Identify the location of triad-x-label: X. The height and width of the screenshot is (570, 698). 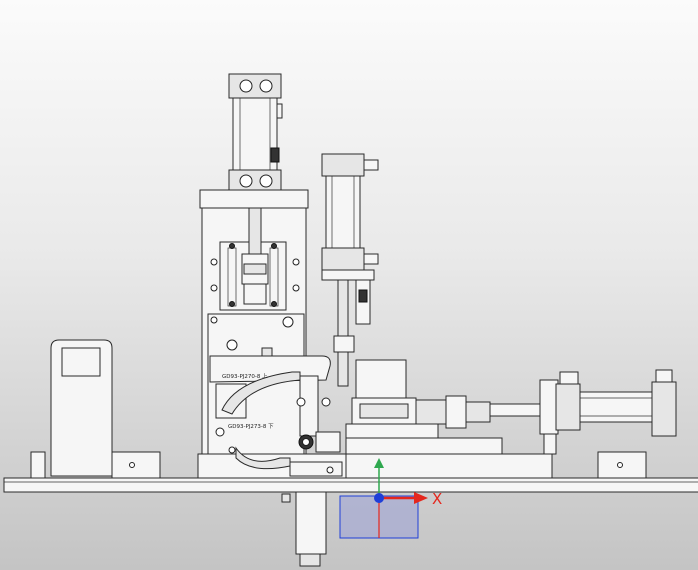
(437, 499).